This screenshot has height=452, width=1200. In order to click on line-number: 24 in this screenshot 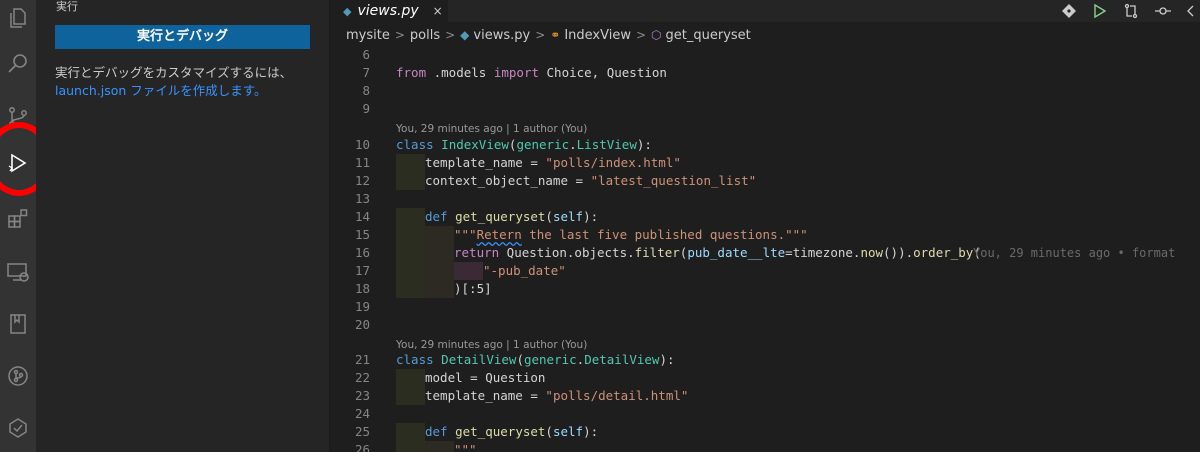, I will do `click(362, 413)`.